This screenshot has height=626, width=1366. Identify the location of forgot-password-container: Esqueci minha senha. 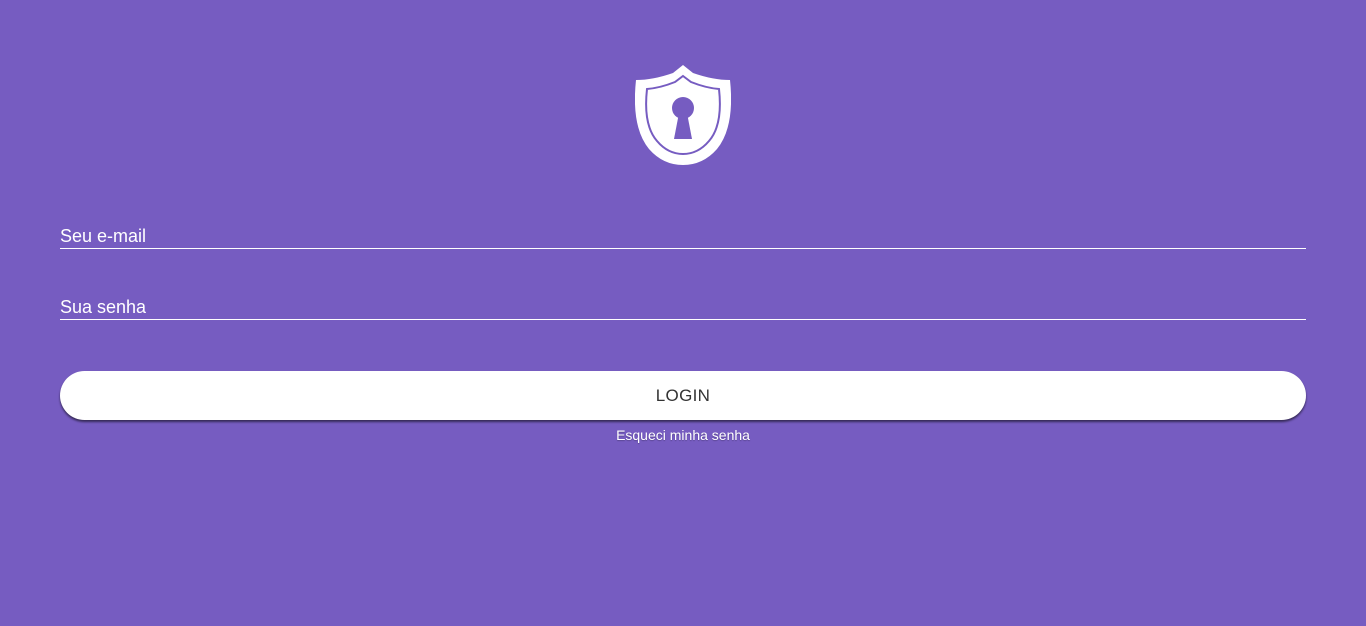
(683, 435).